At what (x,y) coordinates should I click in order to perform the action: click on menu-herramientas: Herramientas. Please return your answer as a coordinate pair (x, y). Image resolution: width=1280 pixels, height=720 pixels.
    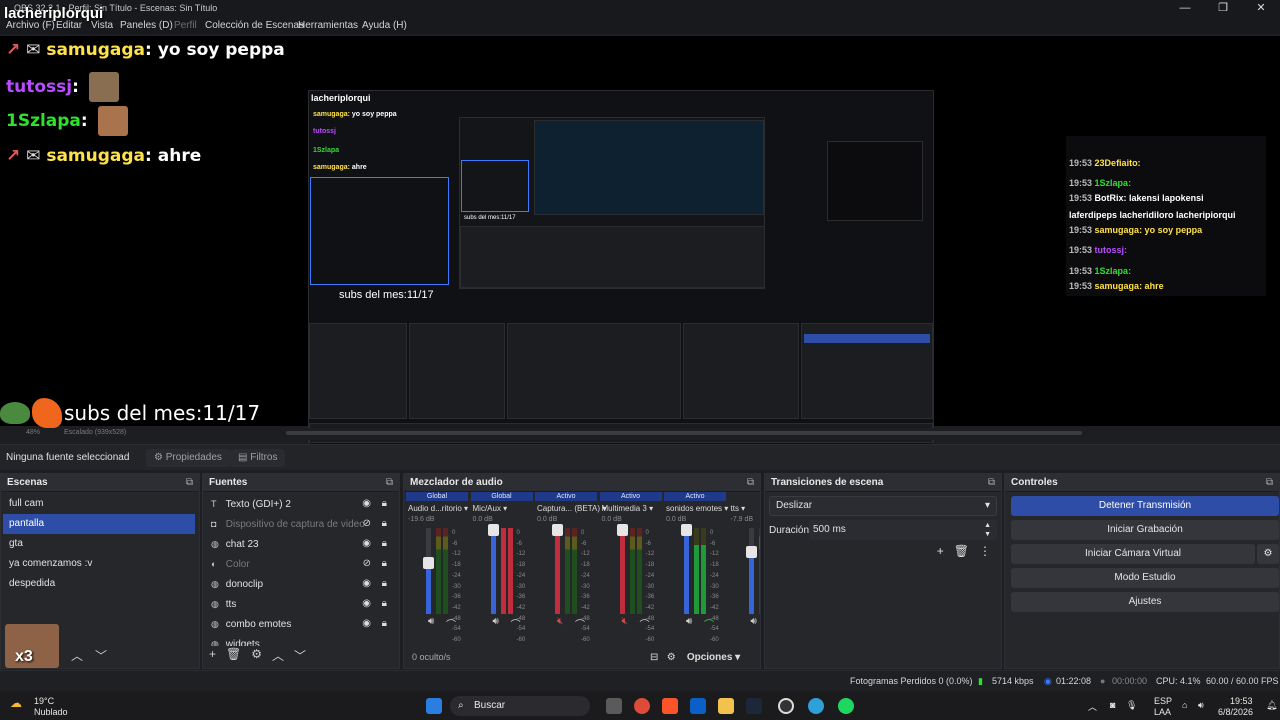
    Looking at the image, I should click on (328, 25).